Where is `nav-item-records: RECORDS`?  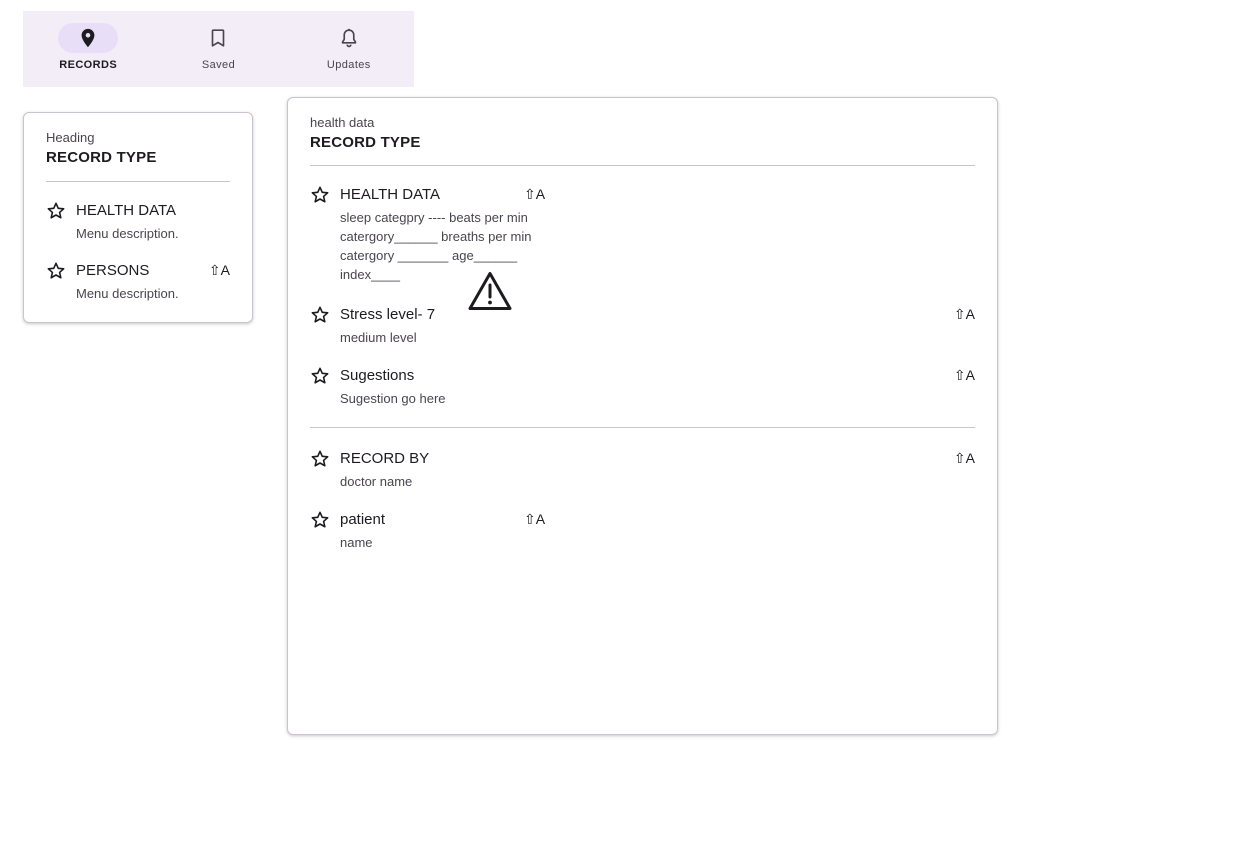
nav-item-records: RECORDS is located at coordinates (88, 49).